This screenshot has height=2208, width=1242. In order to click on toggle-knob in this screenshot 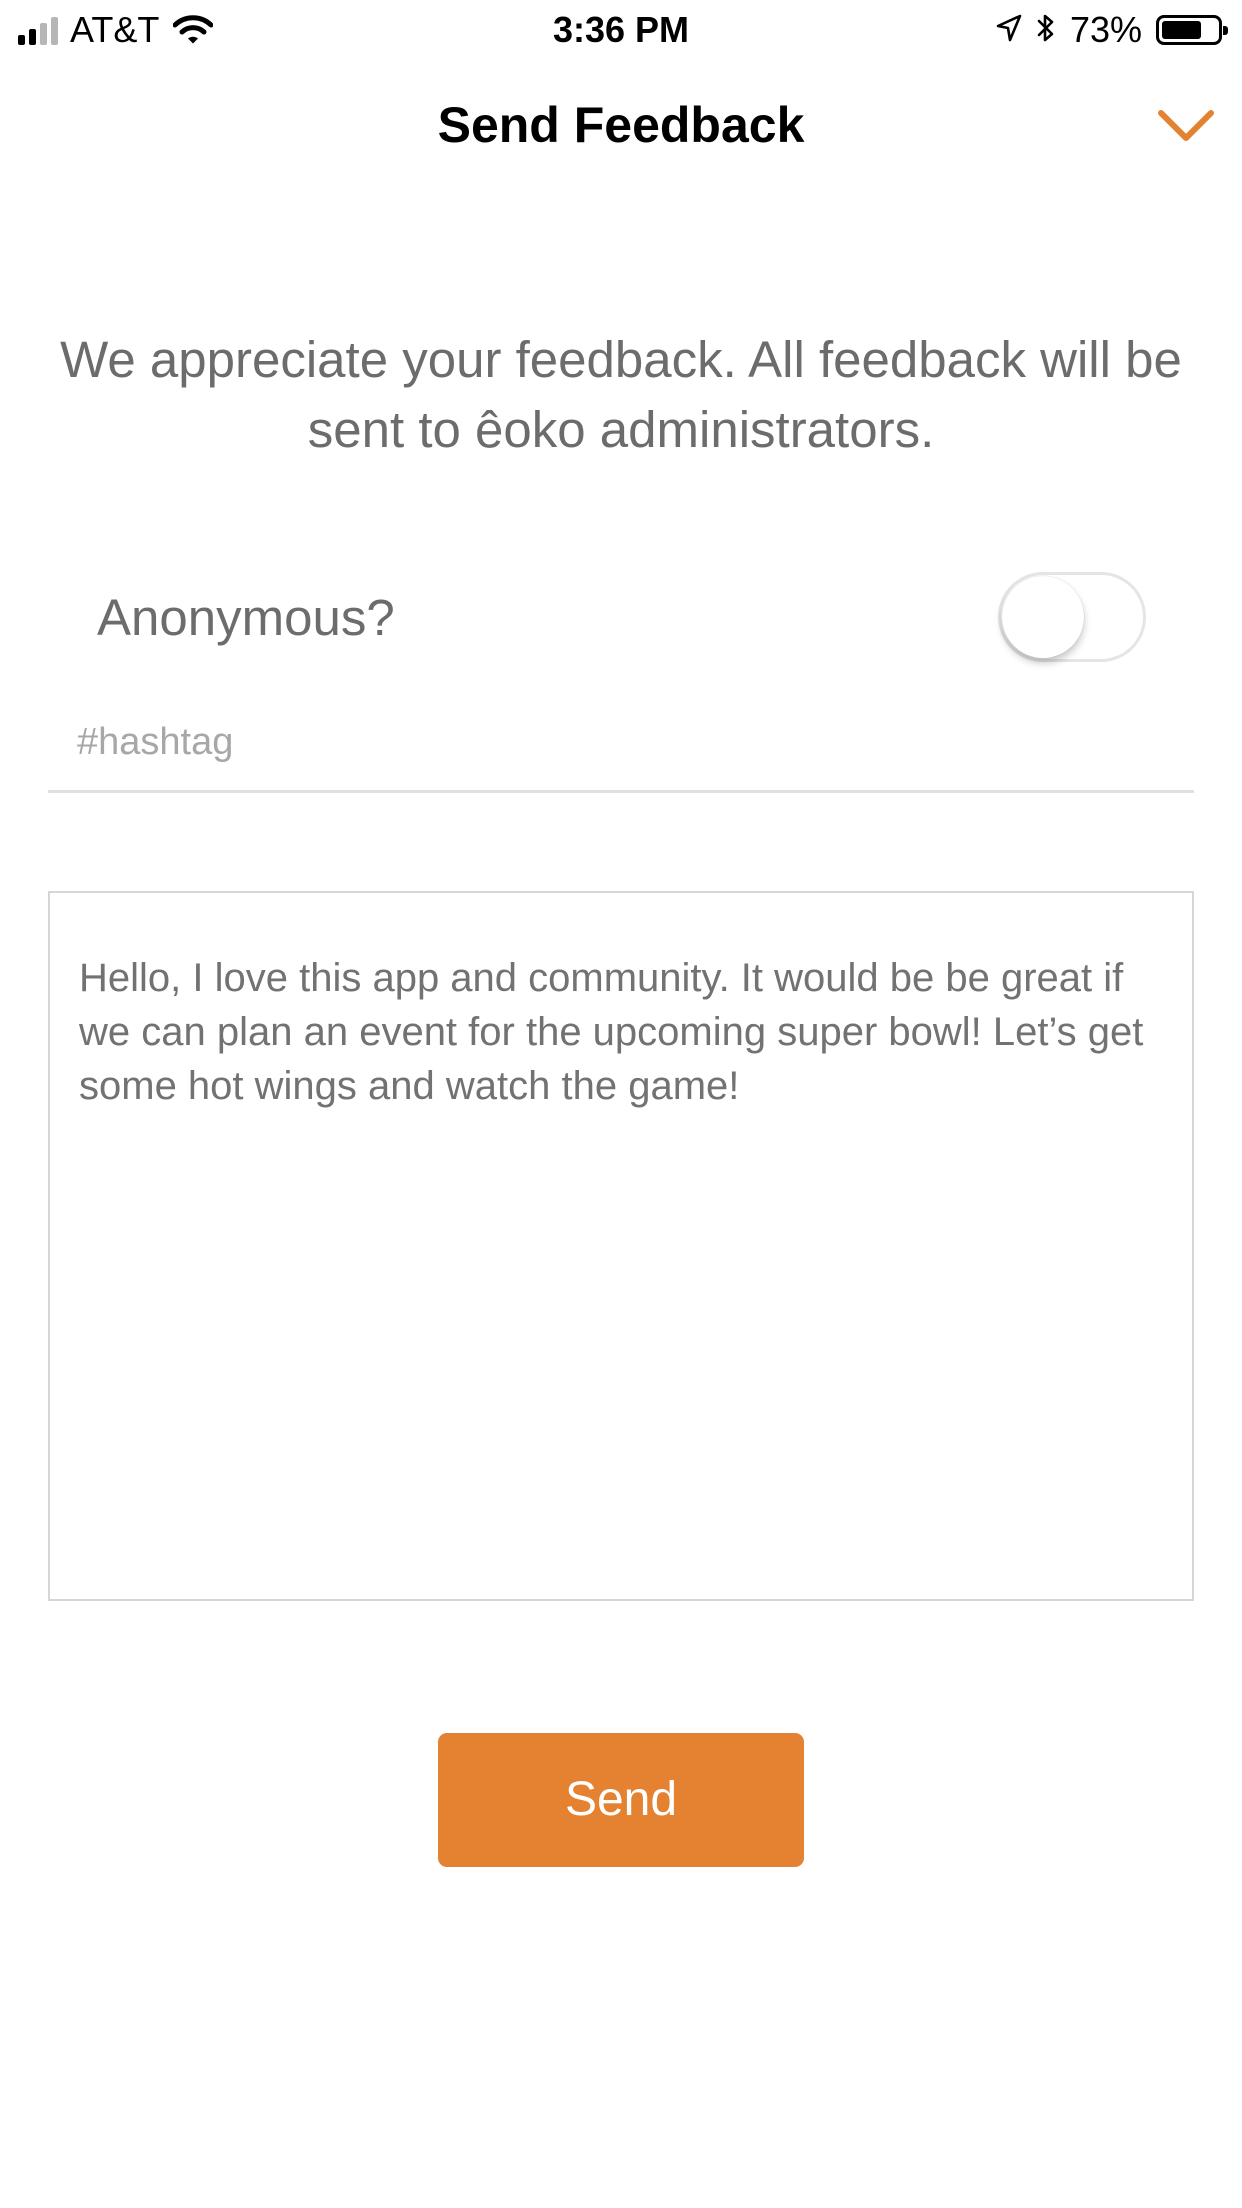, I will do `click(1043, 617)`.